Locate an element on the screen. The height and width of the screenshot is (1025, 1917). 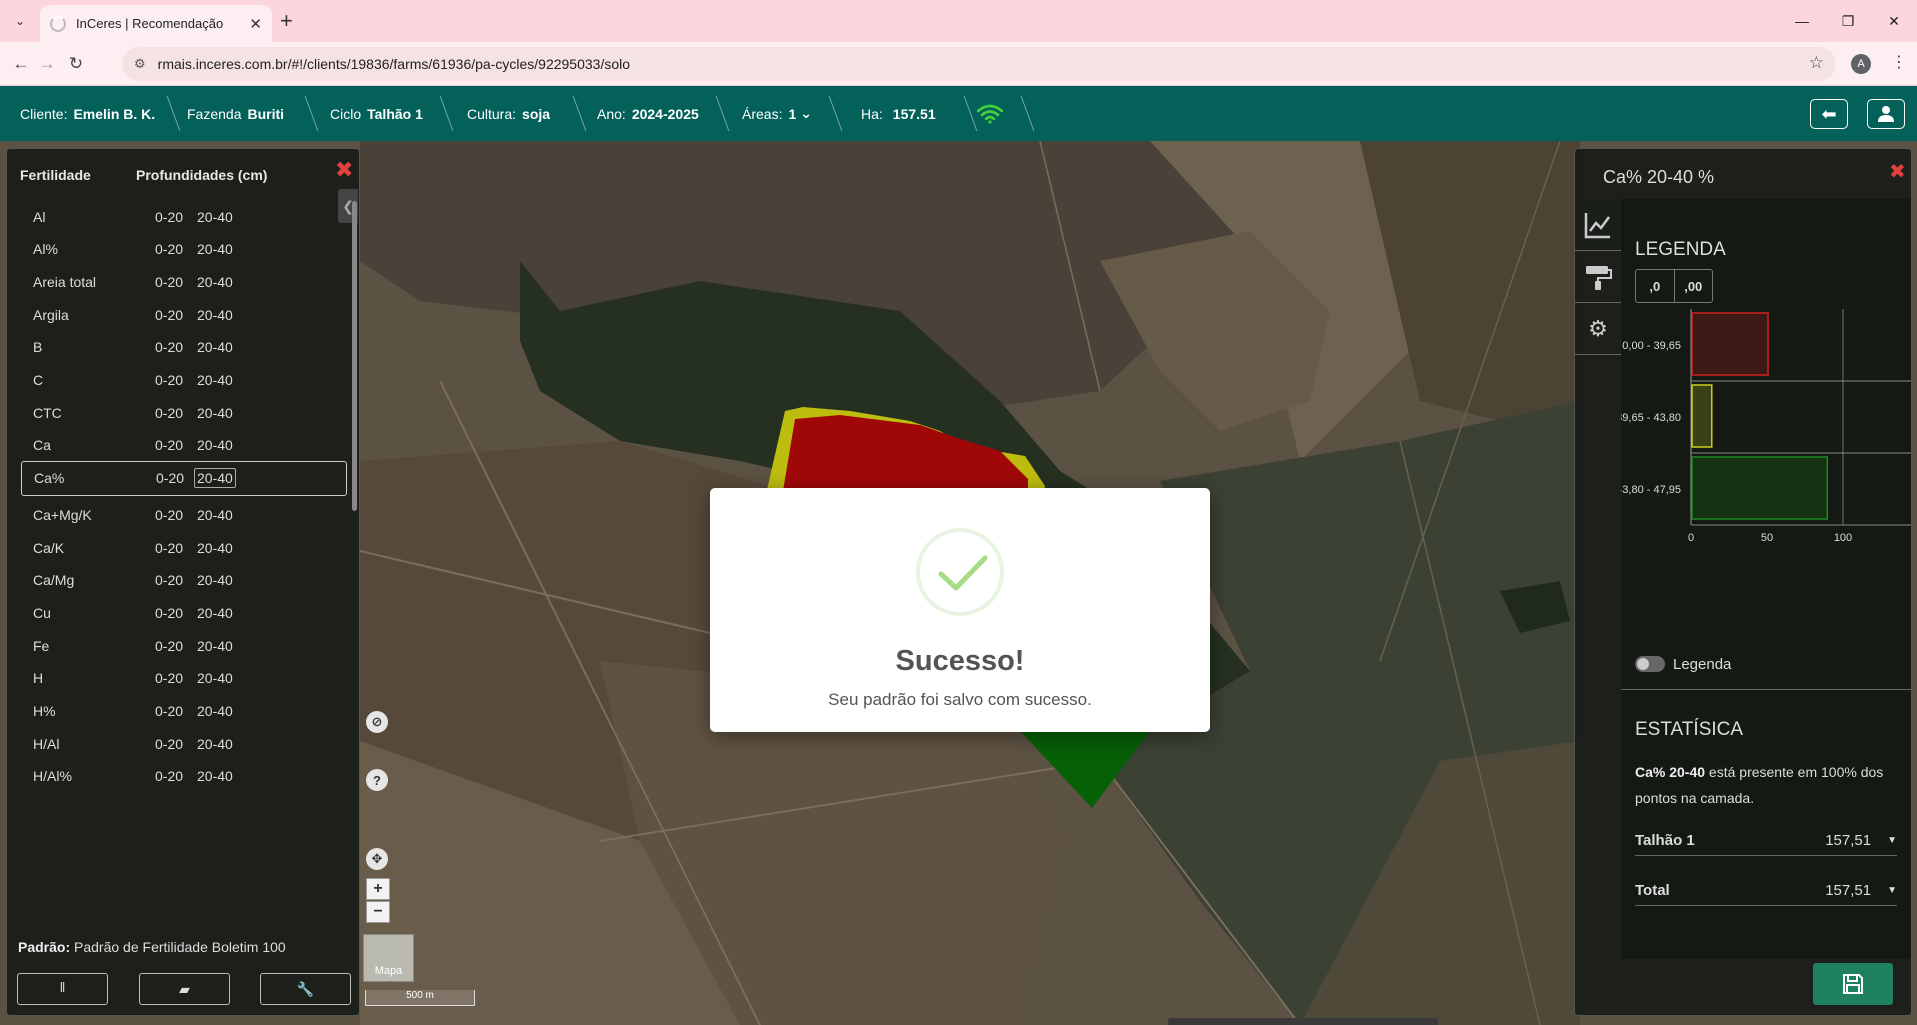
fertility-list-item: CTC 0-20 20-40 is located at coordinates (184, 412).